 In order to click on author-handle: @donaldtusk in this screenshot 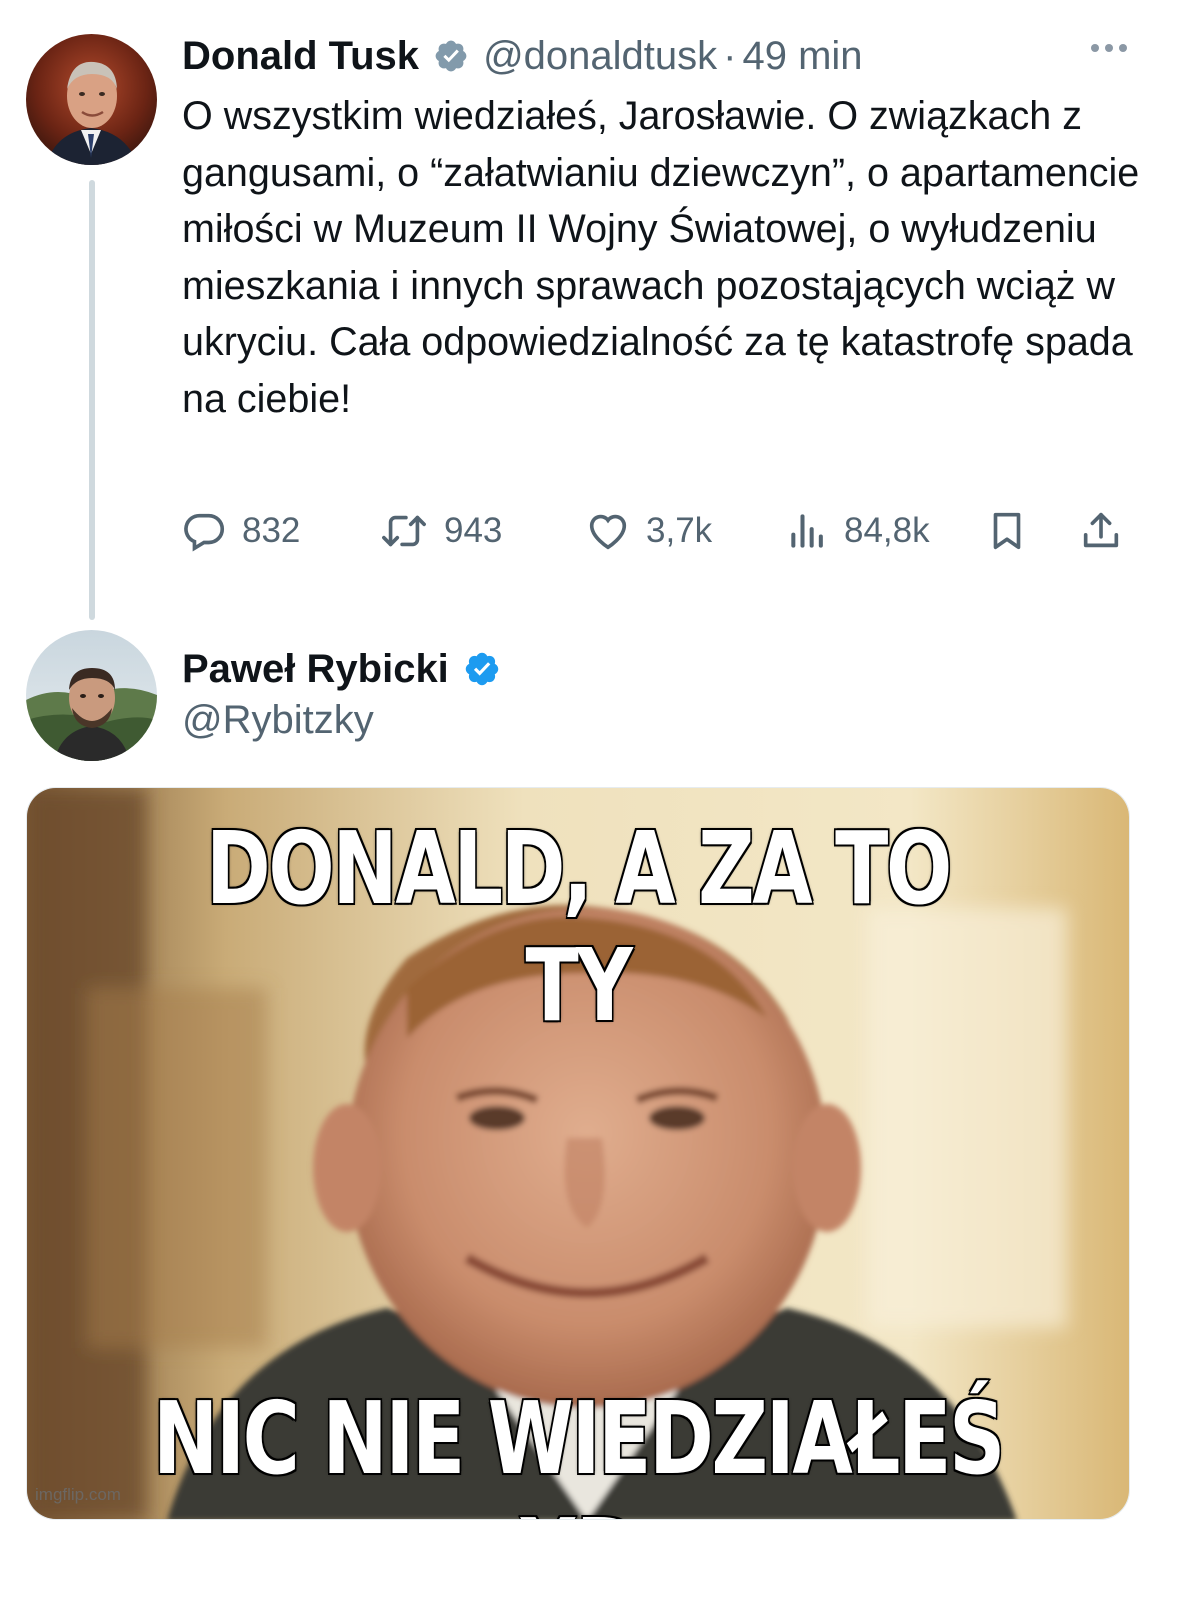, I will do `click(600, 56)`.